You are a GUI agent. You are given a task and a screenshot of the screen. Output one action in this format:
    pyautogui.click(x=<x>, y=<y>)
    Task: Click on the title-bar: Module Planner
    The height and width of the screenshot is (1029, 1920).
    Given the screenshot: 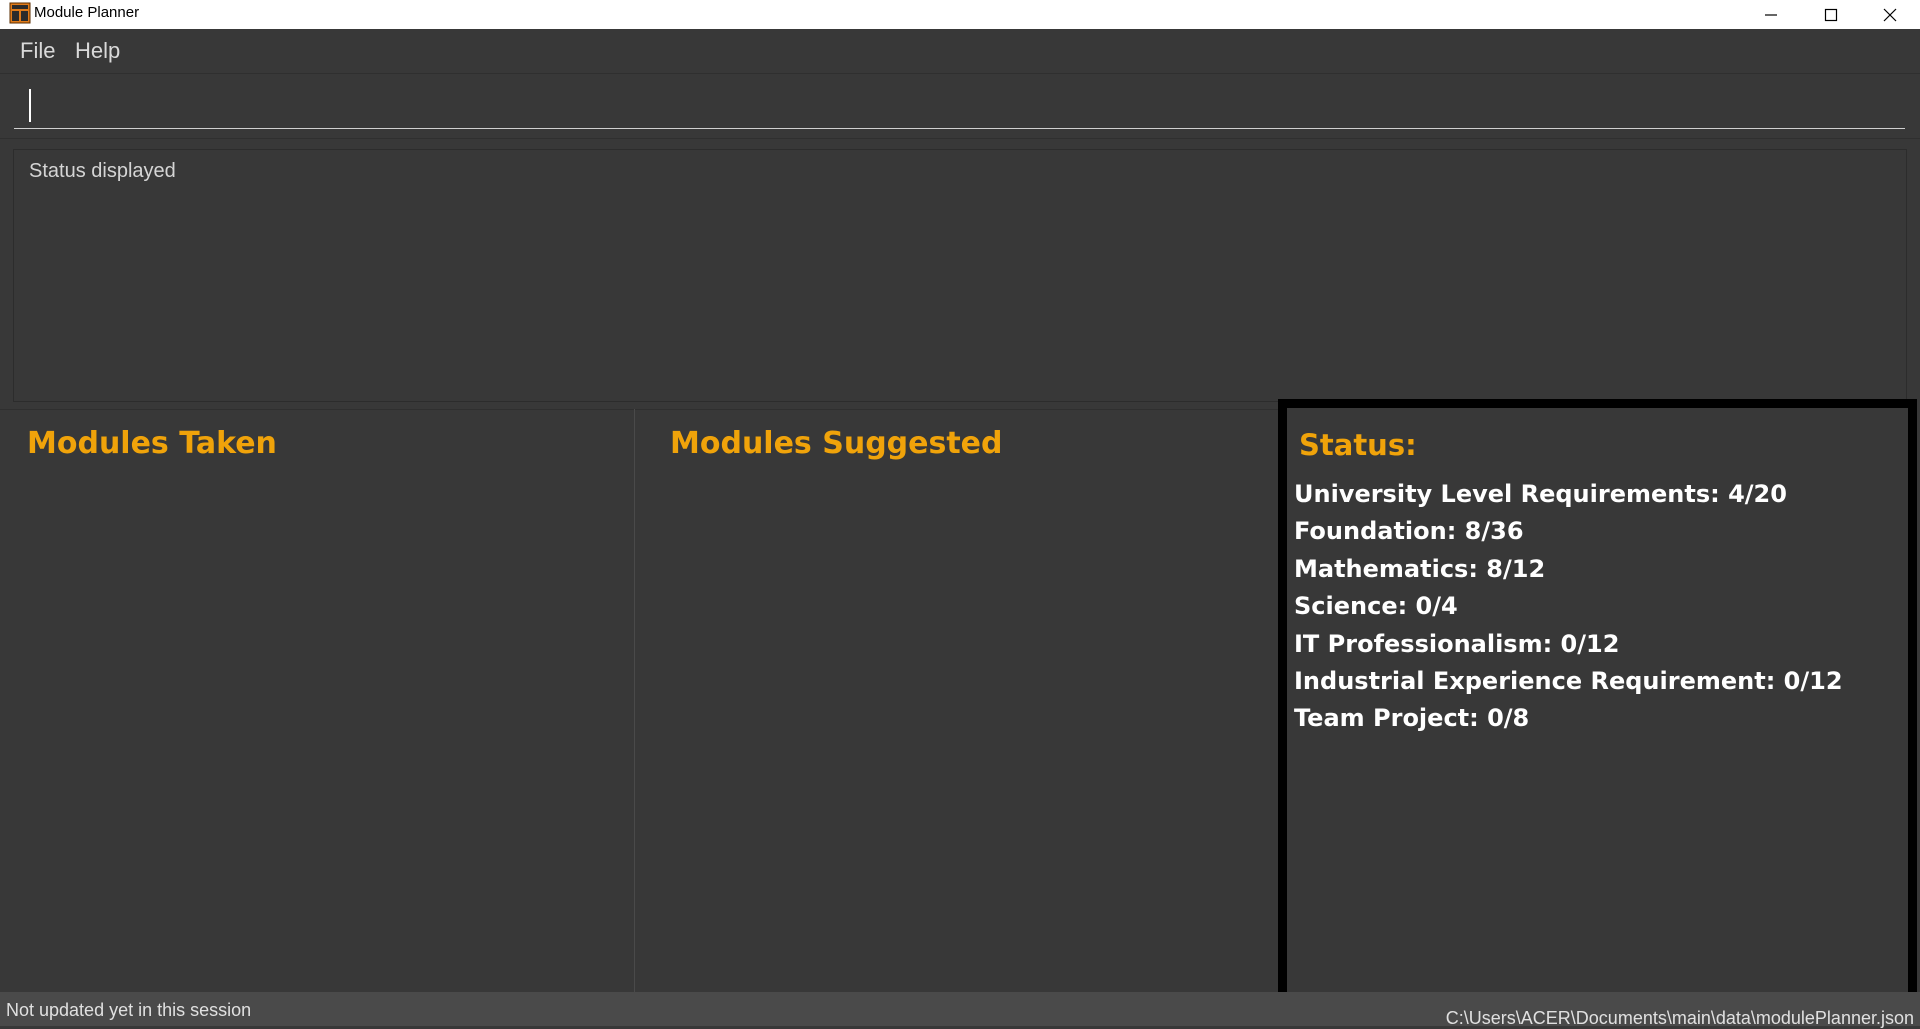 What is the action you would take?
    pyautogui.click(x=960, y=14)
    